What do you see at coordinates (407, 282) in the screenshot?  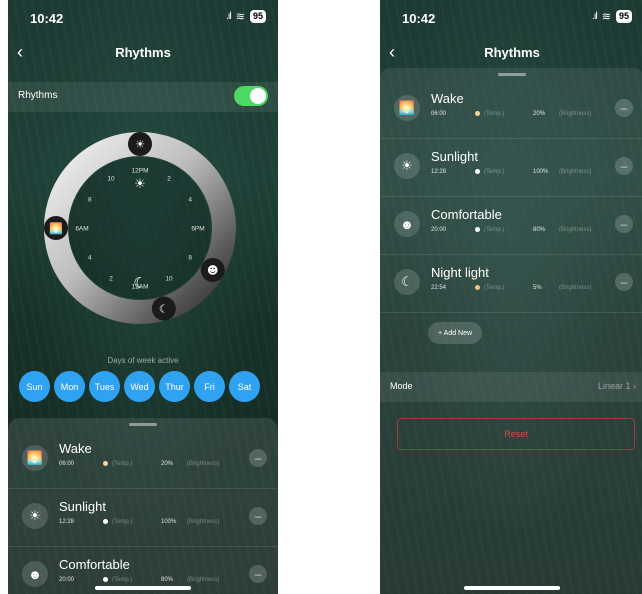 I see `moon-icon: ☾` at bounding box center [407, 282].